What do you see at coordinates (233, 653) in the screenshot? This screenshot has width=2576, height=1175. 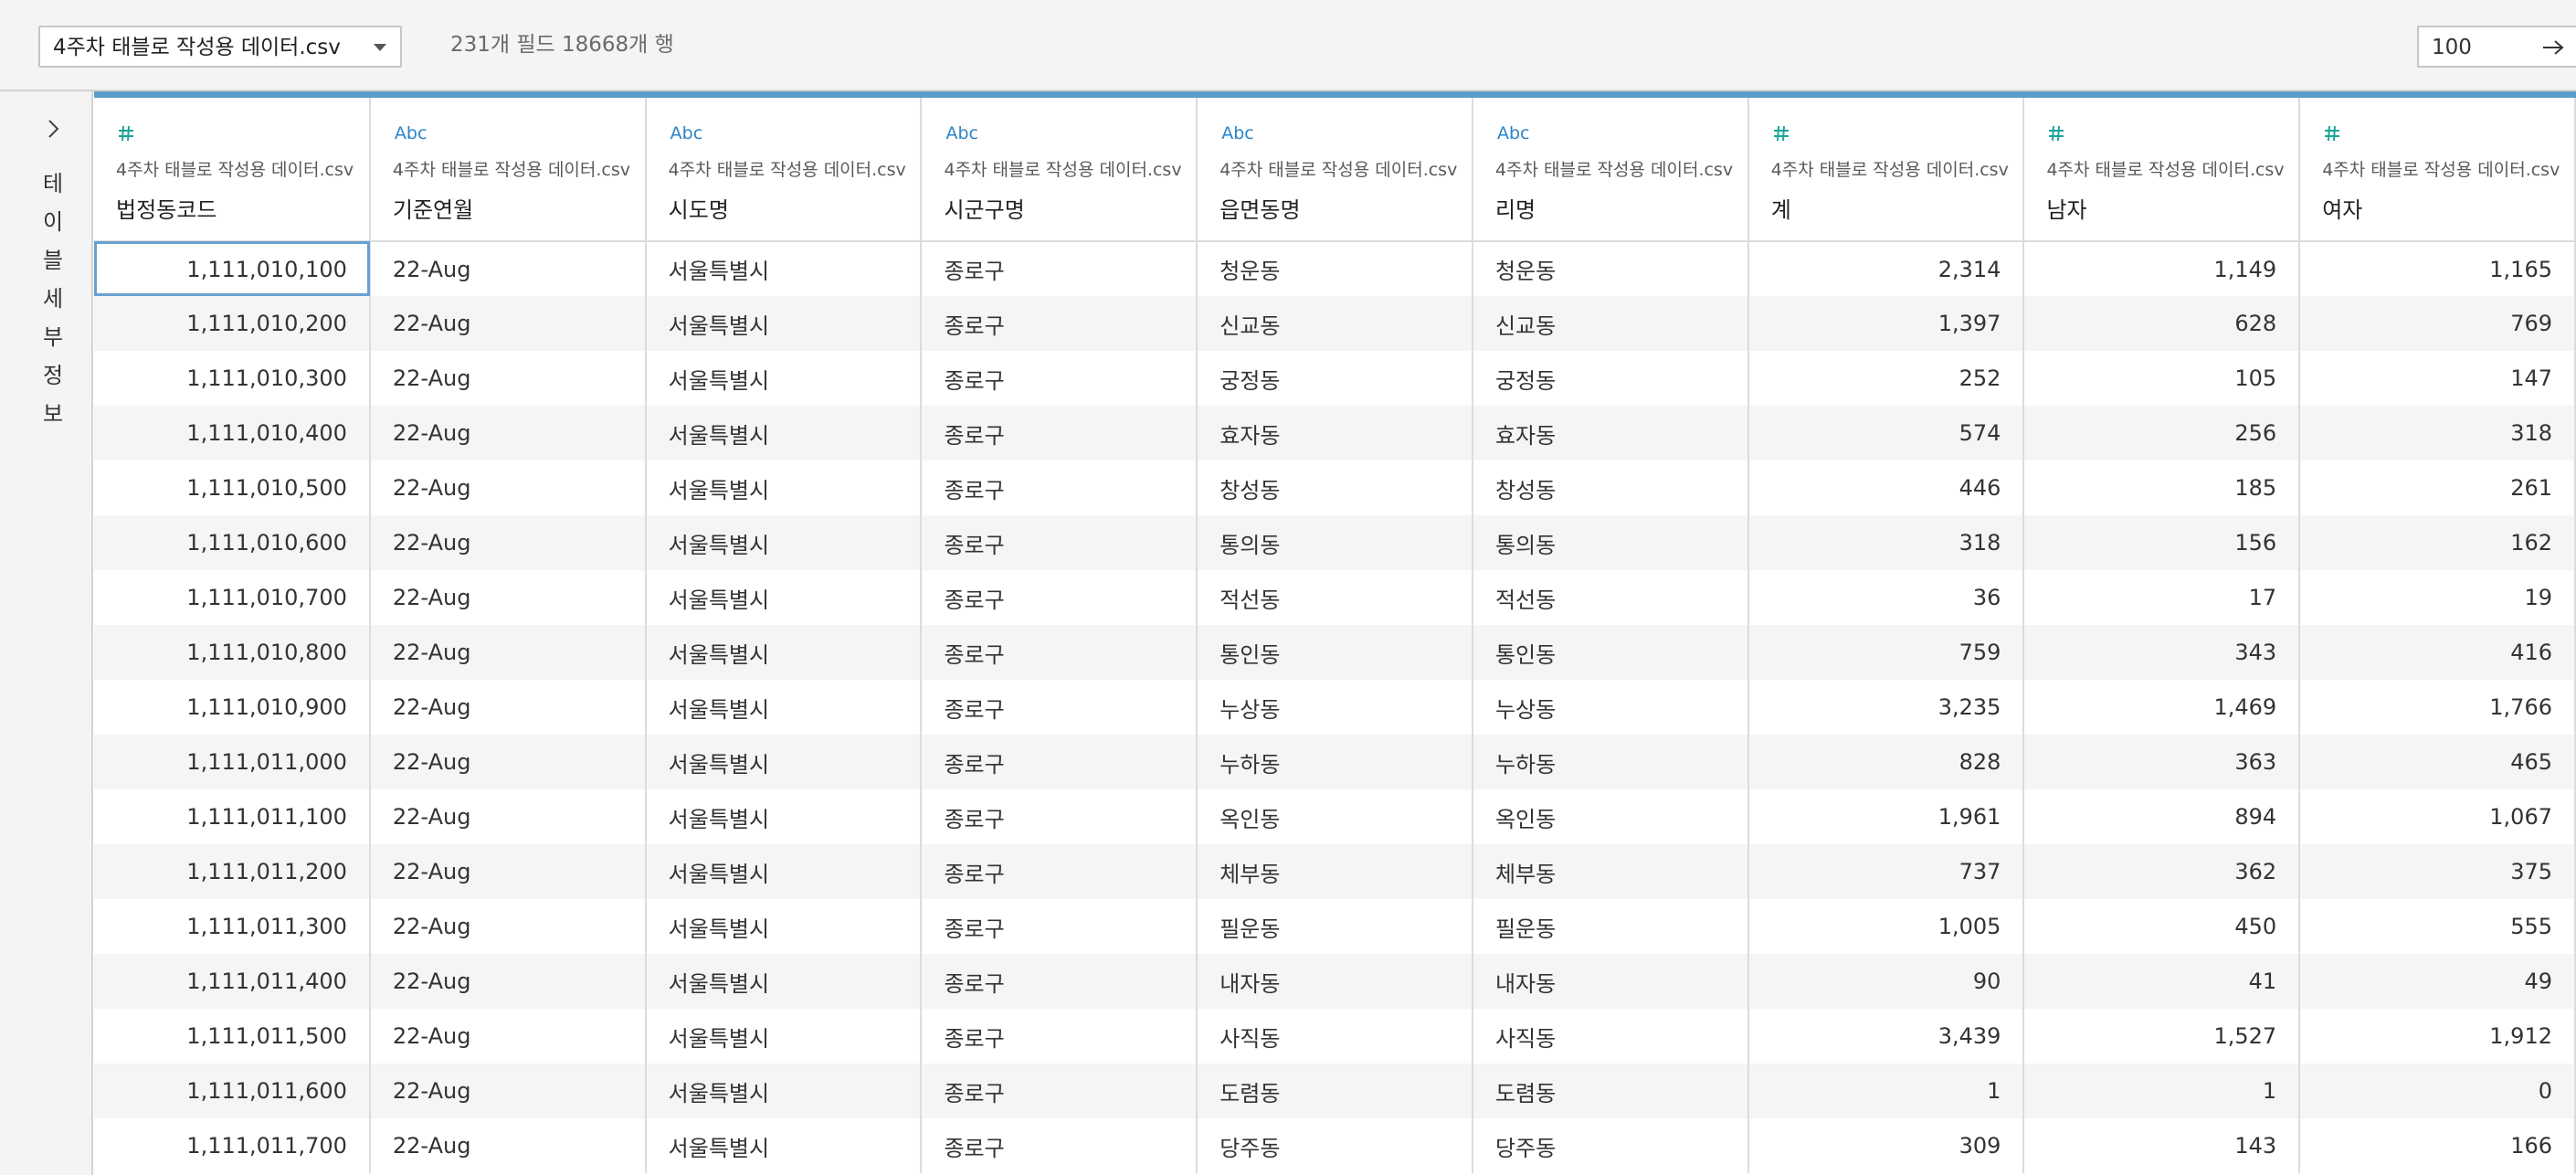 I see `table-cell: 1,111,010,800` at bounding box center [233, 653].